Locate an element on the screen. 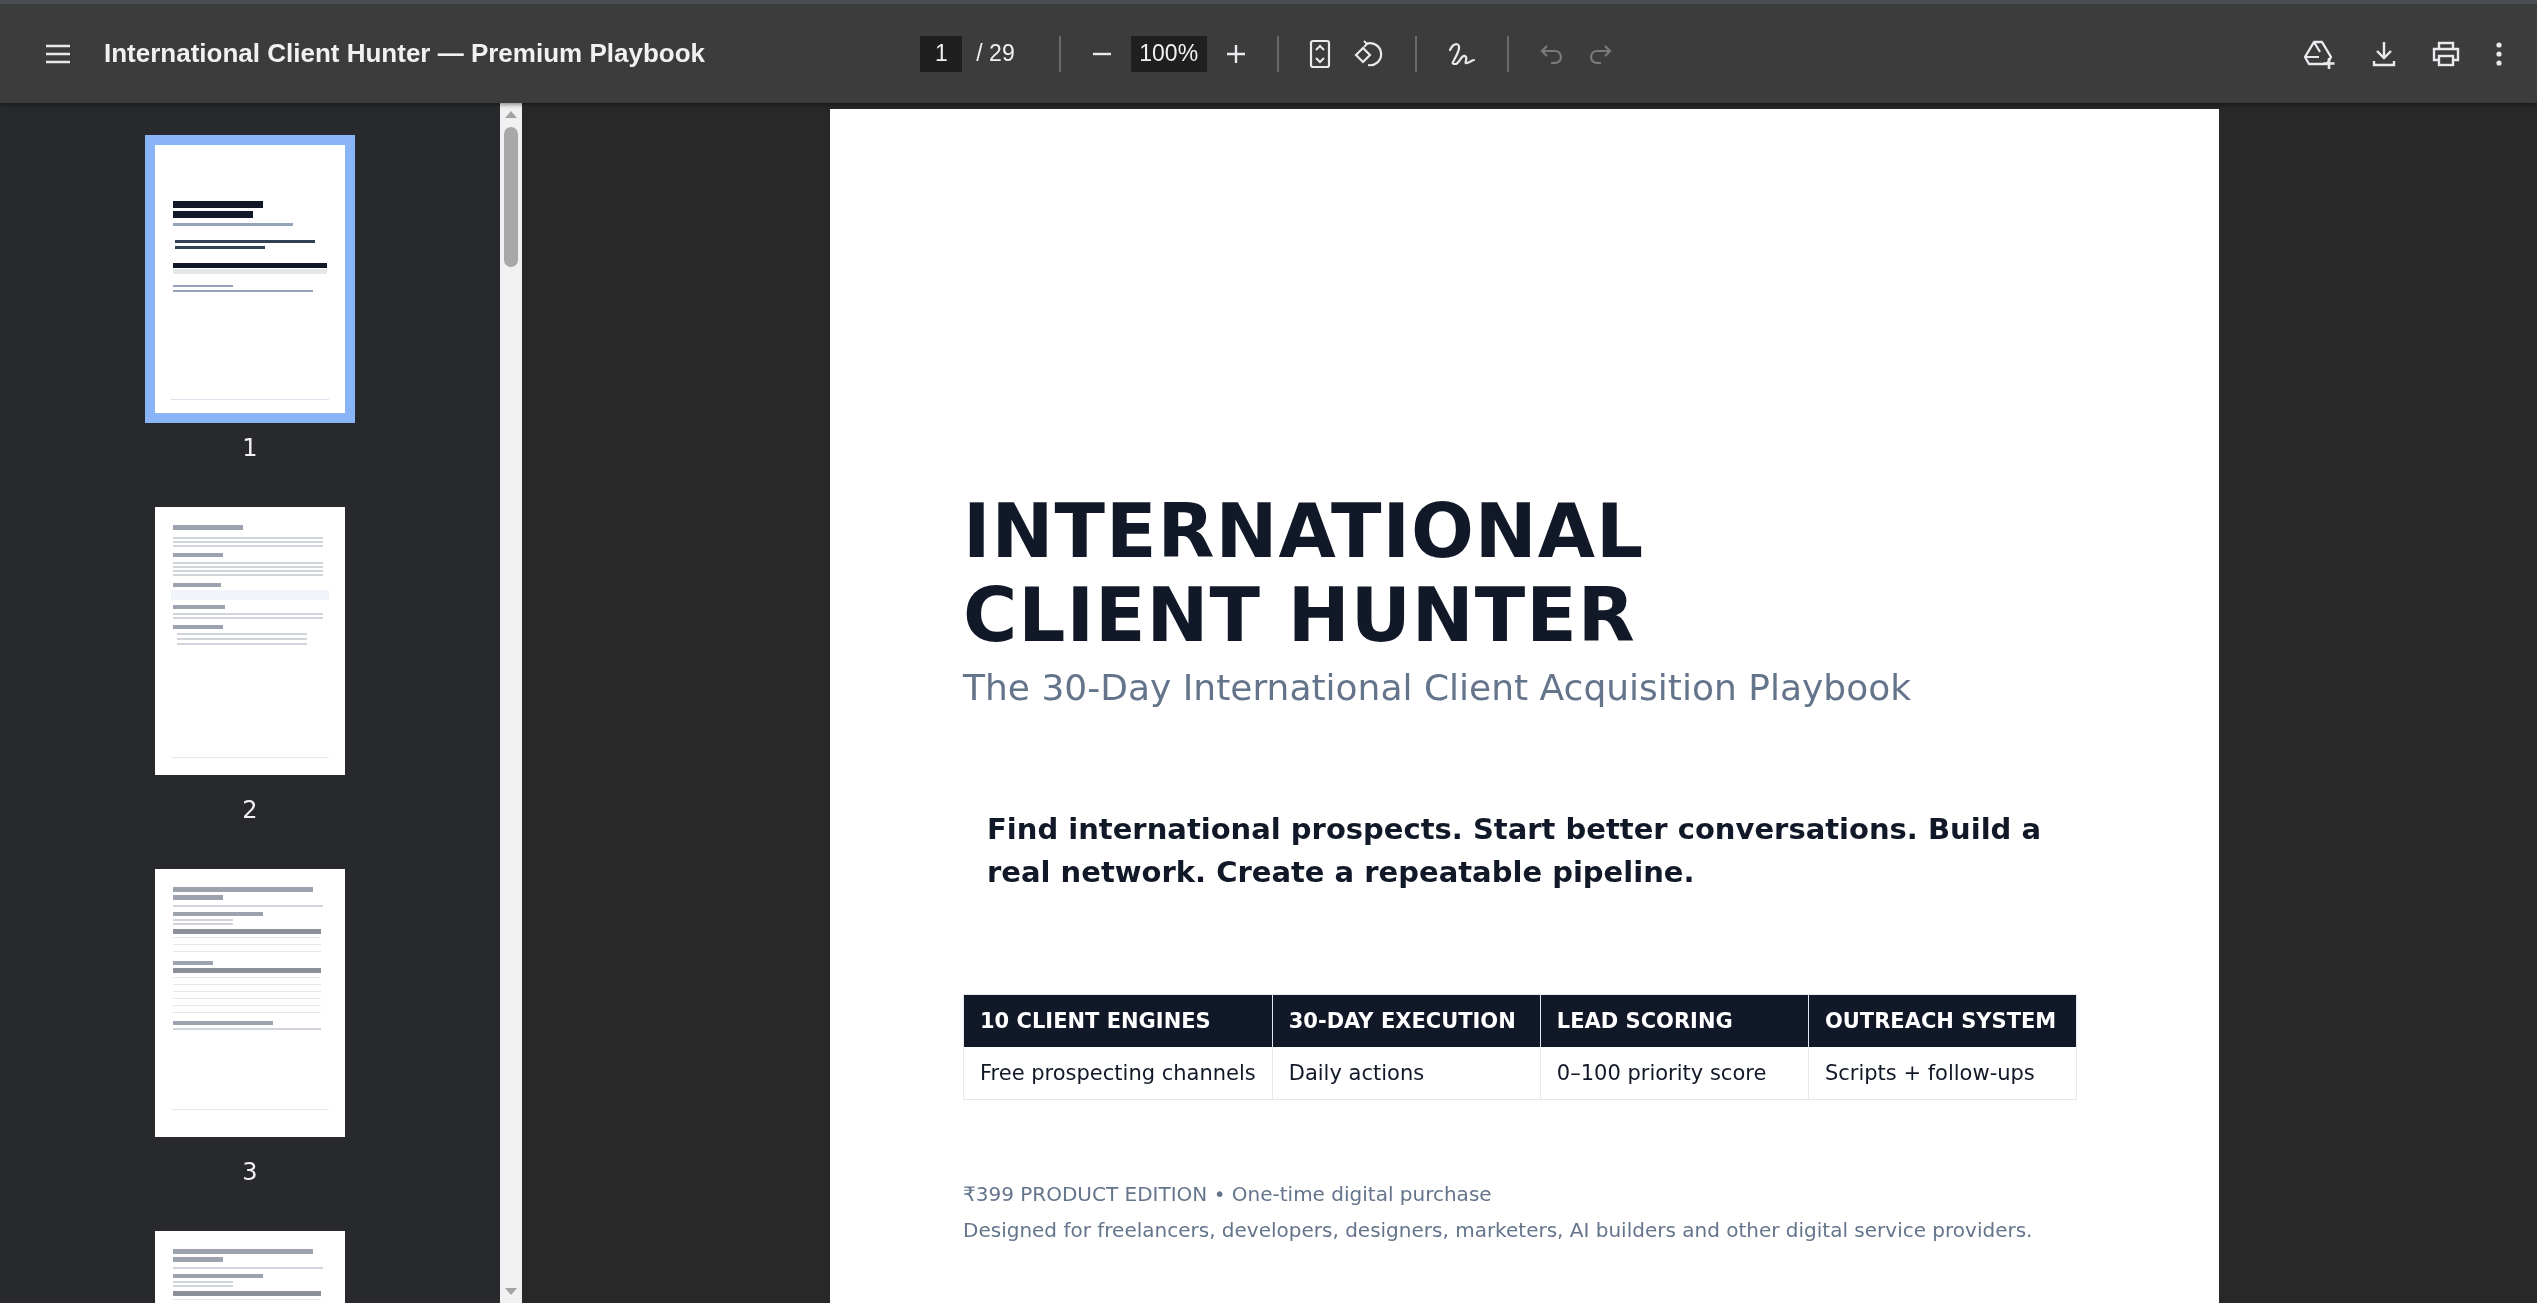 The width and height of the screenshot is (2537, 1303). document-heading: CLIENT HUNTER is located at coordinates (1299, 615).